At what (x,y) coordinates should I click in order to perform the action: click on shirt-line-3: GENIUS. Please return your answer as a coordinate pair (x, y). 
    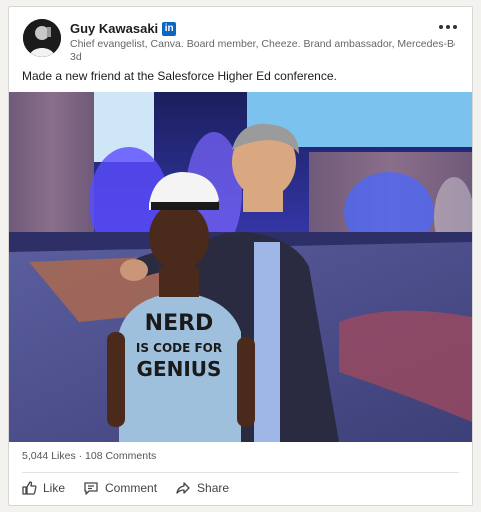
    Looking at the image, I should click on (179, 369).